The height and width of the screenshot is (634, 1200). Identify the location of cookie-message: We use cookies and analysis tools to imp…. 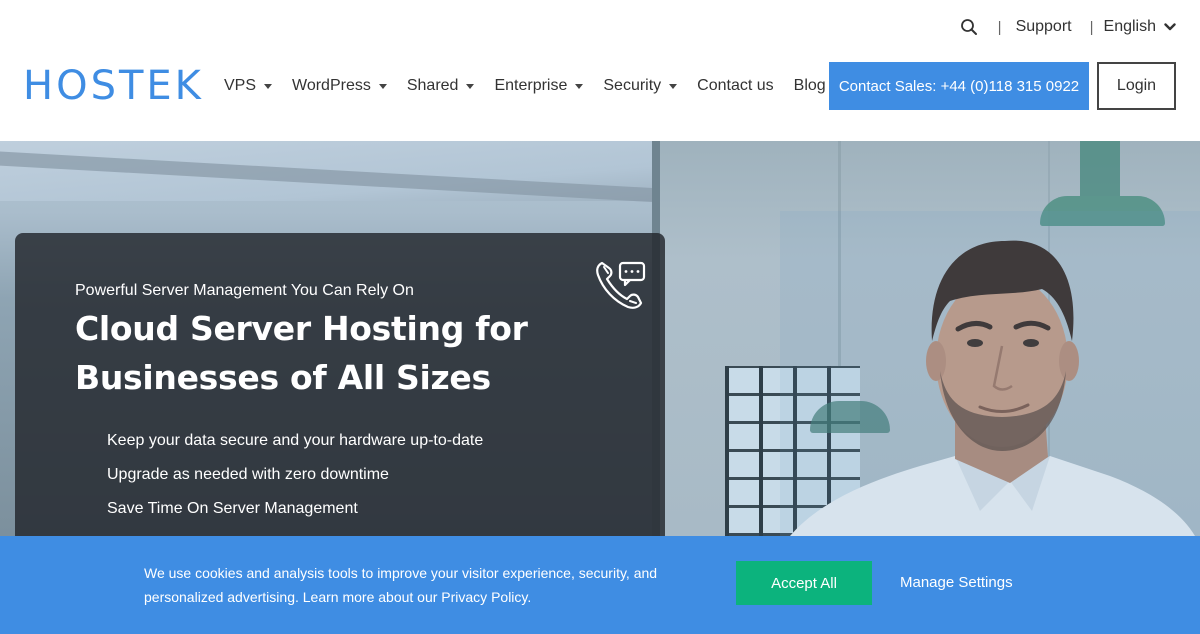
(401, 585).